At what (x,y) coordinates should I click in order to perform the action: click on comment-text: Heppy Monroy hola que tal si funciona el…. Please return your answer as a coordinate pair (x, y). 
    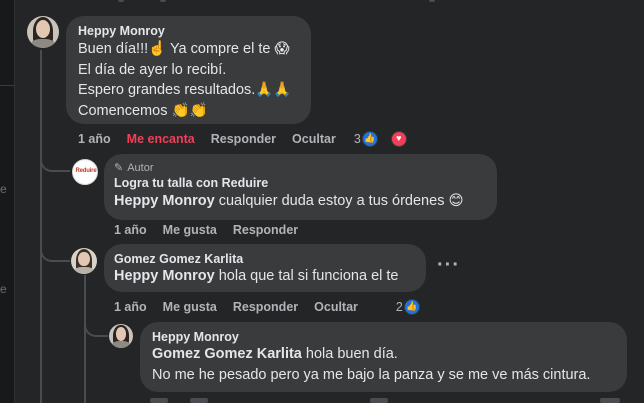
    Looking at the image, I should click on (265, 276).